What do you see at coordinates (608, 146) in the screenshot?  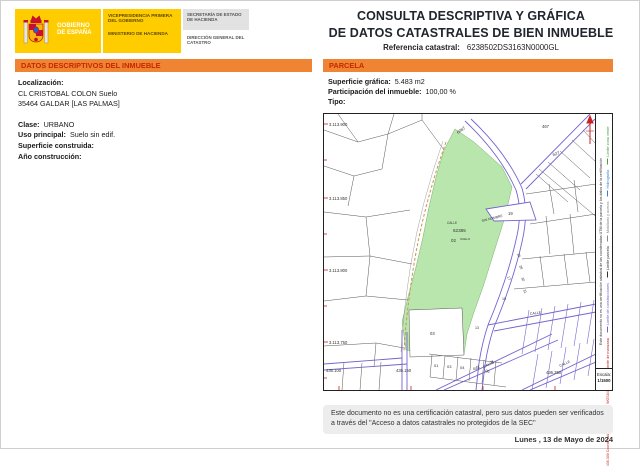 I see `legend-item: Límite zona verde` at bounding box center [608, 146].